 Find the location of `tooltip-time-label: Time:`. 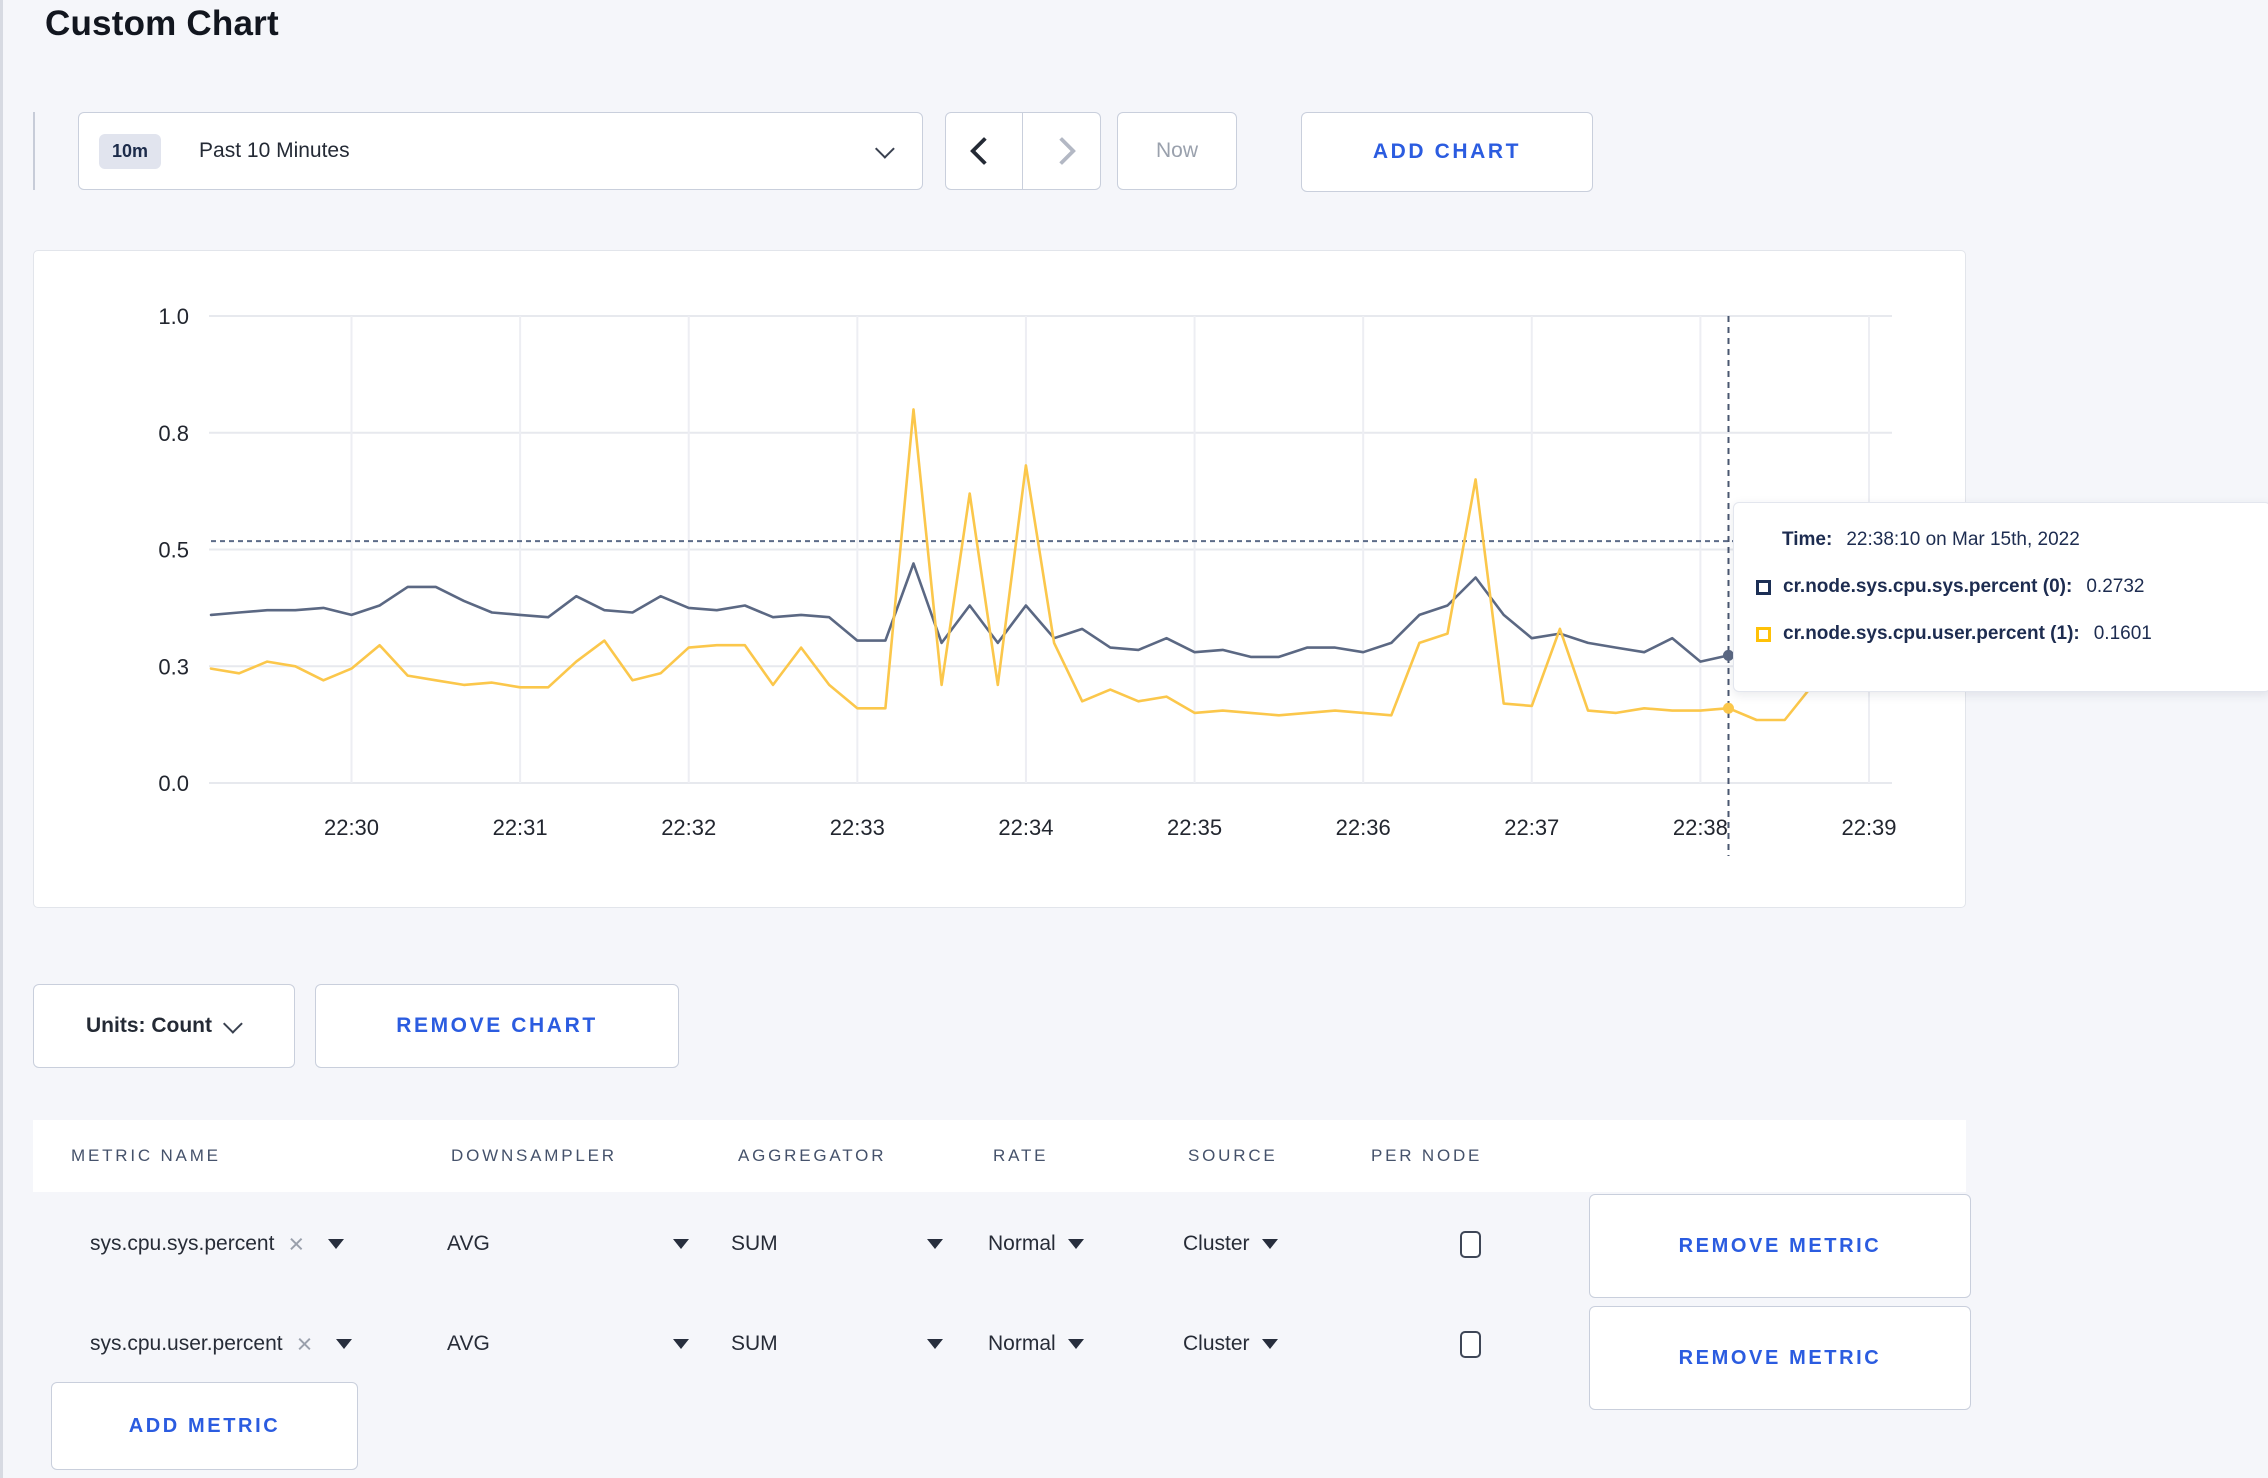

tooltip-time-label: Time: is located at coordinates (1807, 539).